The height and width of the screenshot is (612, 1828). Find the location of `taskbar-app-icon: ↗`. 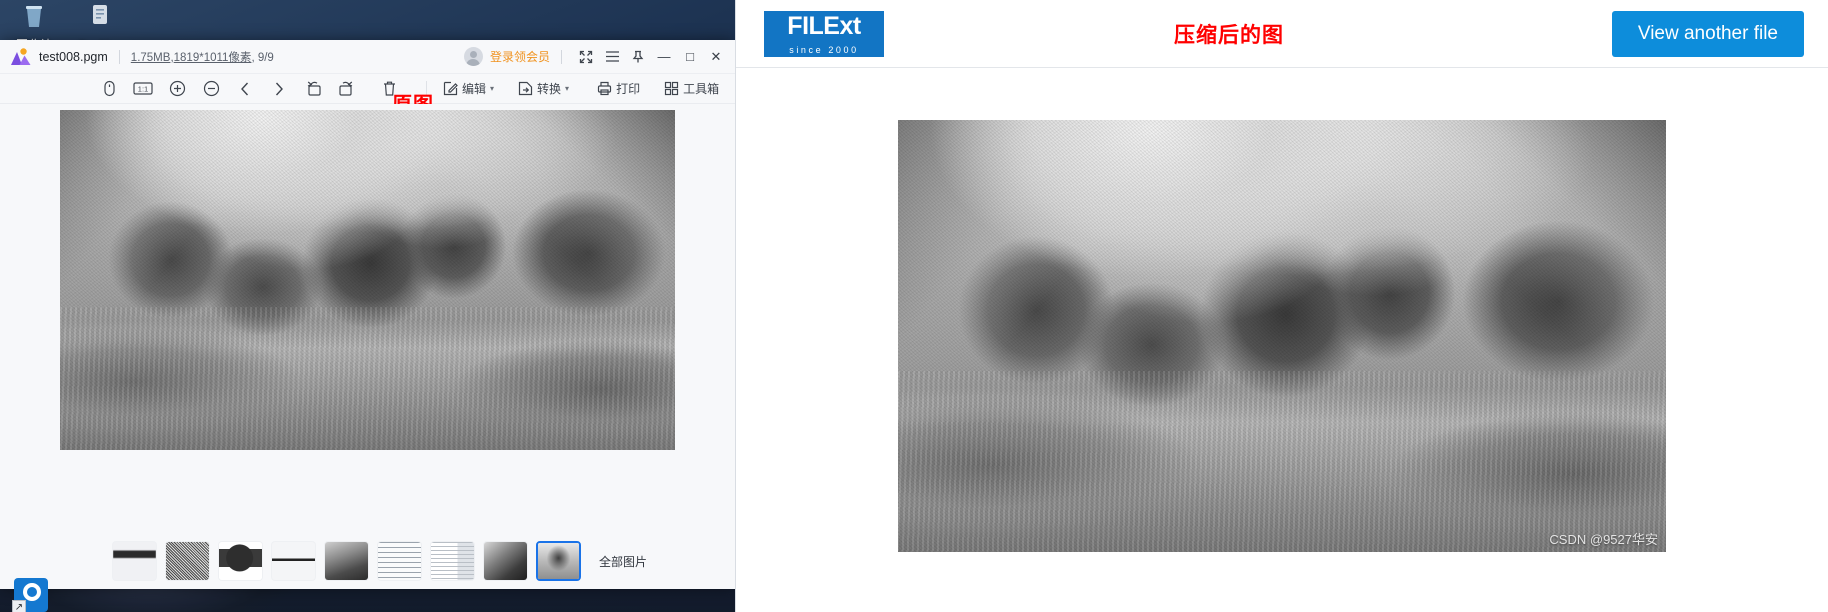

taskbar-app-icon: ↗ is located at coordinates (30, 595).